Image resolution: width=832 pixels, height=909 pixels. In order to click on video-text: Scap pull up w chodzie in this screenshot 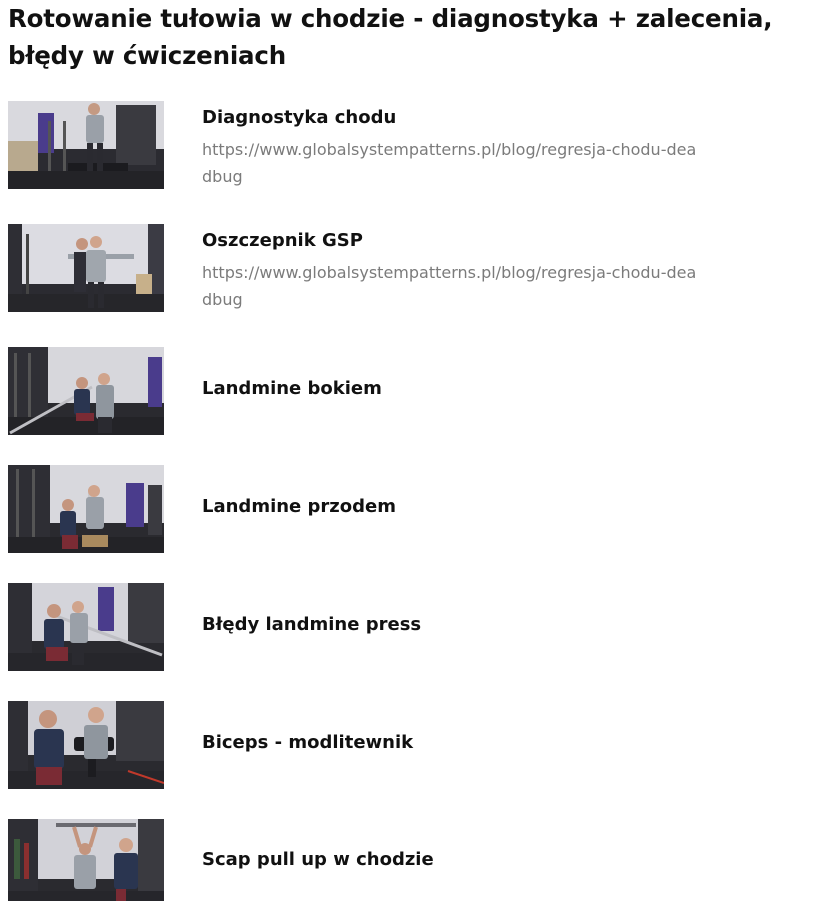, I will do `click(462, 860)`.